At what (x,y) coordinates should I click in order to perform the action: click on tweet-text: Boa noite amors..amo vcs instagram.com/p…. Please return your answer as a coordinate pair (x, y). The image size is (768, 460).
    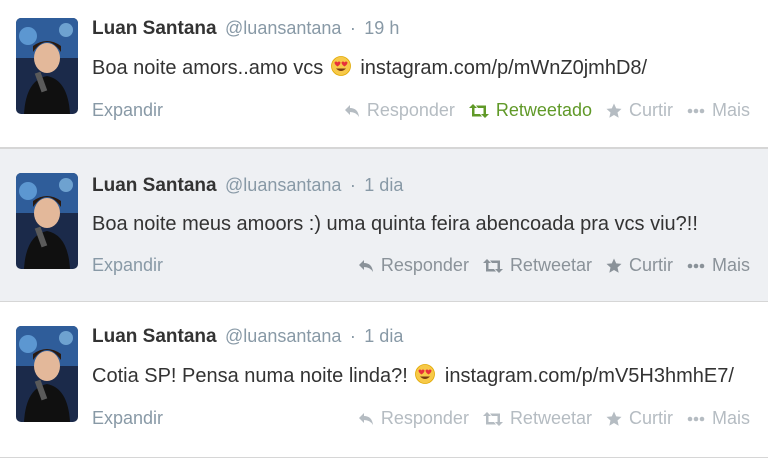
    Looking at the image, I should click on (369, 69).